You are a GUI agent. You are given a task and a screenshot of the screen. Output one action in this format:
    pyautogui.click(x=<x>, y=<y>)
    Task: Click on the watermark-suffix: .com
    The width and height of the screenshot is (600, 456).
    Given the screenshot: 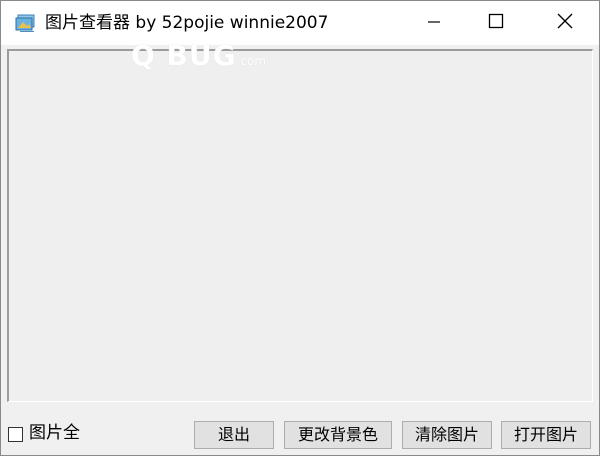 What is the action you would take?
    pyautogui.click(x=251, y=61)
    